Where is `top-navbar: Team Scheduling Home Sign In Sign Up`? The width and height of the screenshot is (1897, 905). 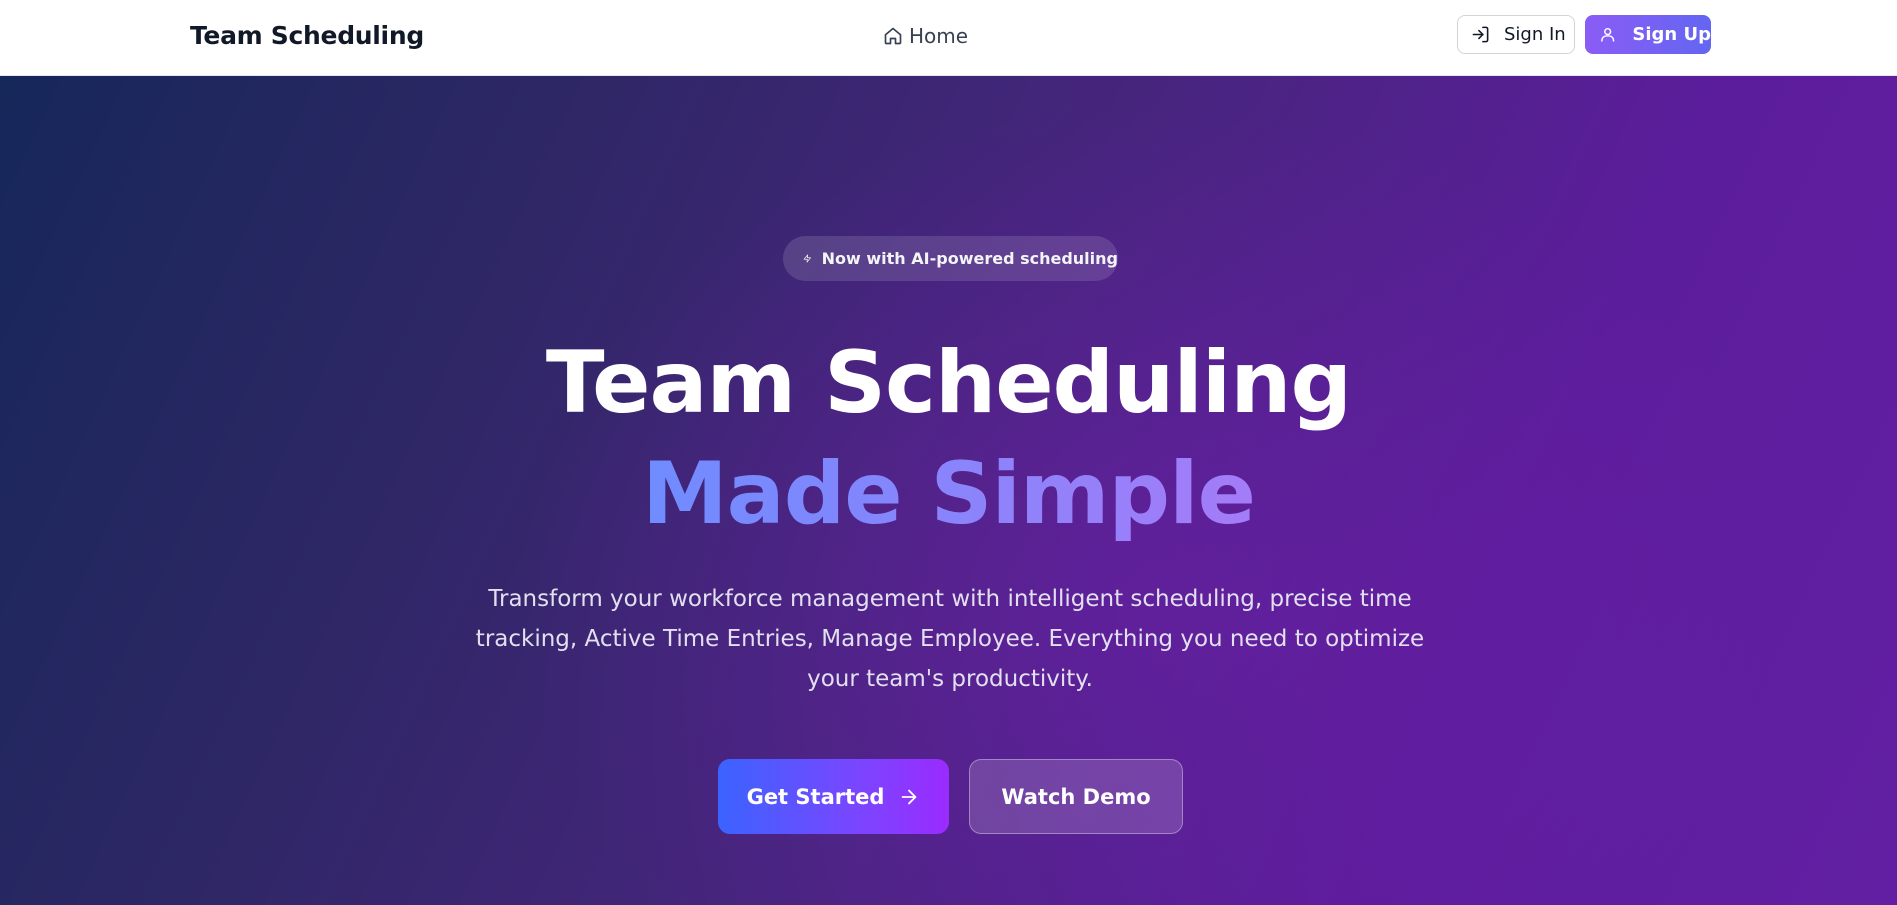
top-navbar: Team Scheduling Home Sign In Sign Up is located at coordinates (948, 38).